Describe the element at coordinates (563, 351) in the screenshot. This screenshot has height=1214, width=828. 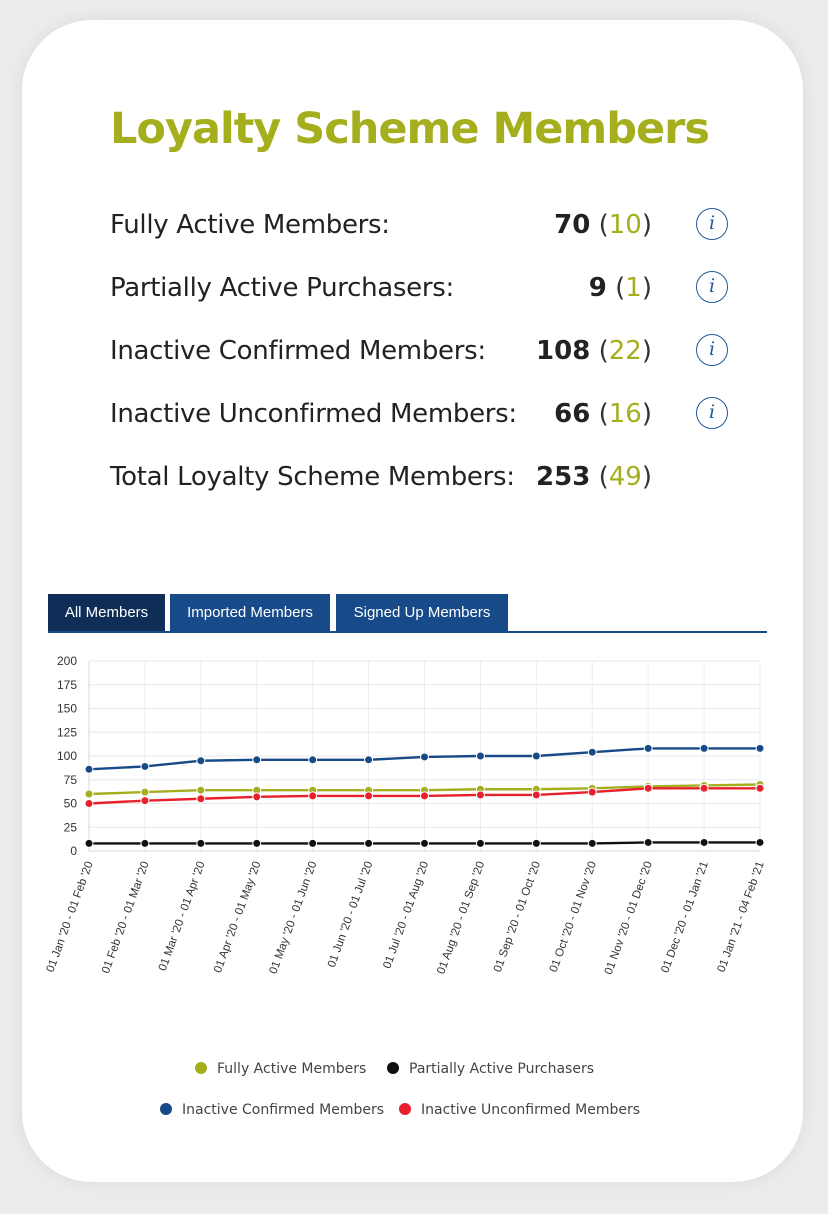
I see `stat-count: 108` at that location.